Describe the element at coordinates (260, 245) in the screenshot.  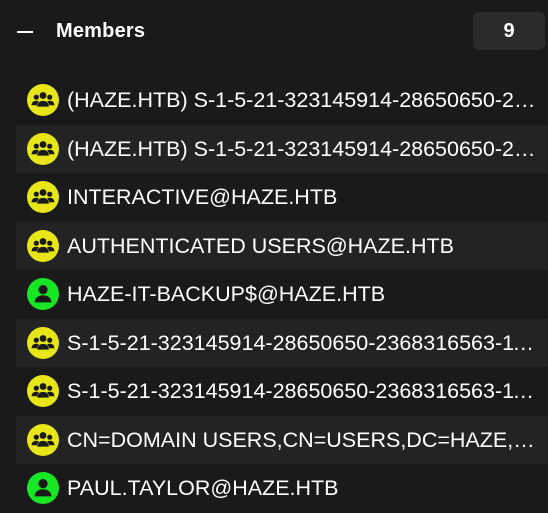
I see `member-label: AUTHENTICATED USERS@HAZE.HTB` at that location.